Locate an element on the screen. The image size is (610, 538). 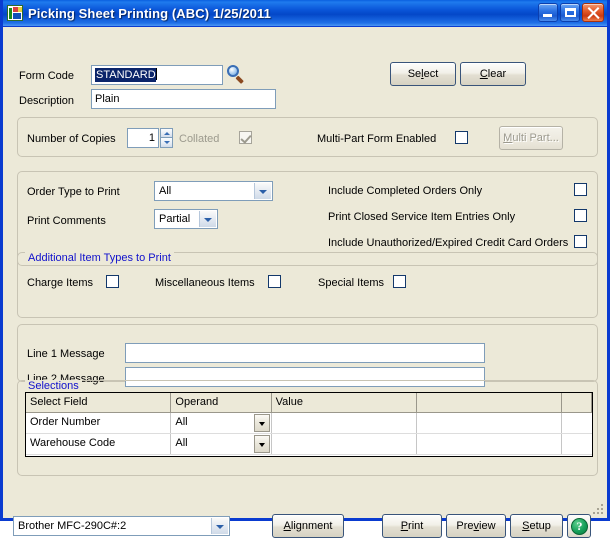
print-closed-service-items-label: Print Closed Service Item Entries Only is located at coordinates (422, 217).